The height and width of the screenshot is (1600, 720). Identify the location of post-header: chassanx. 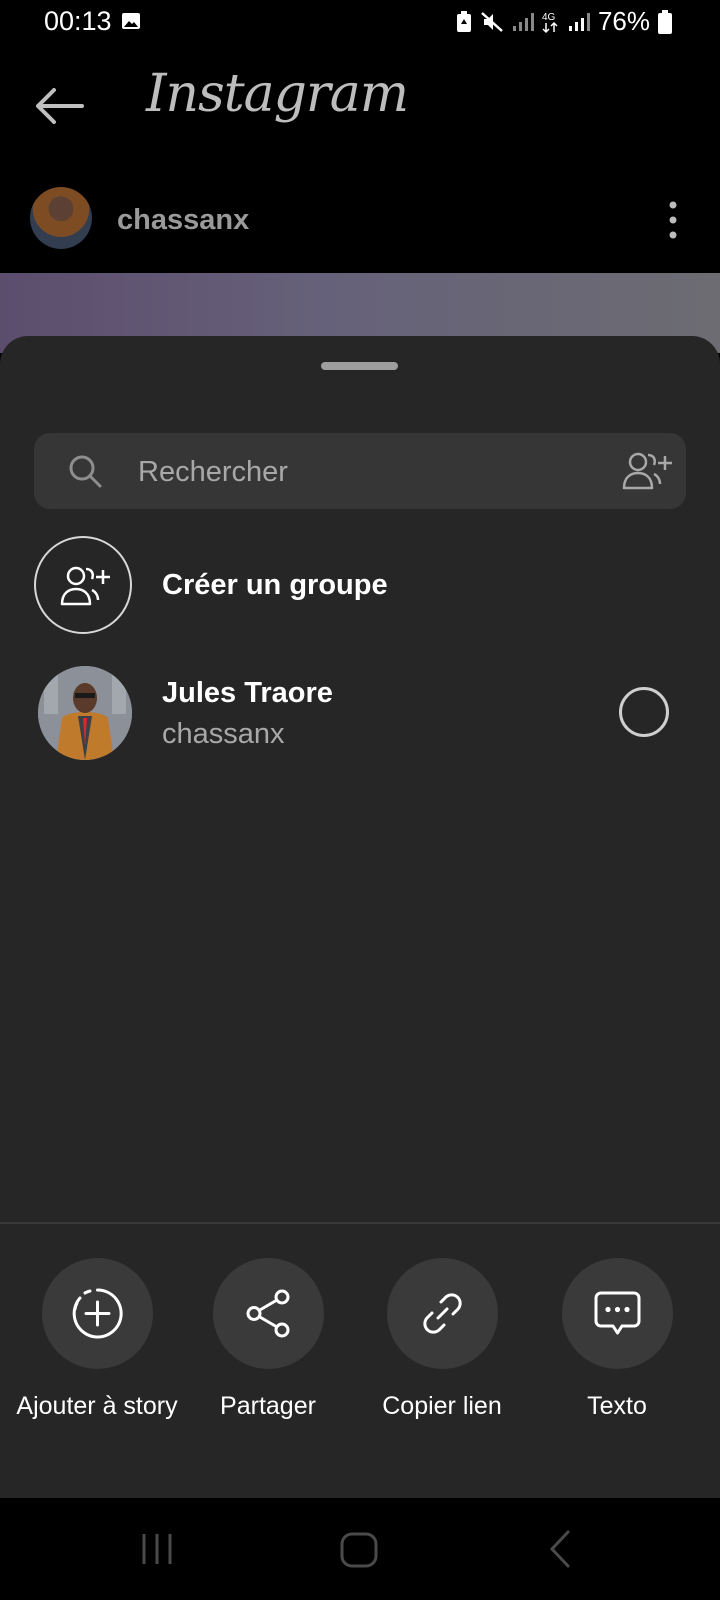
(360, 220).